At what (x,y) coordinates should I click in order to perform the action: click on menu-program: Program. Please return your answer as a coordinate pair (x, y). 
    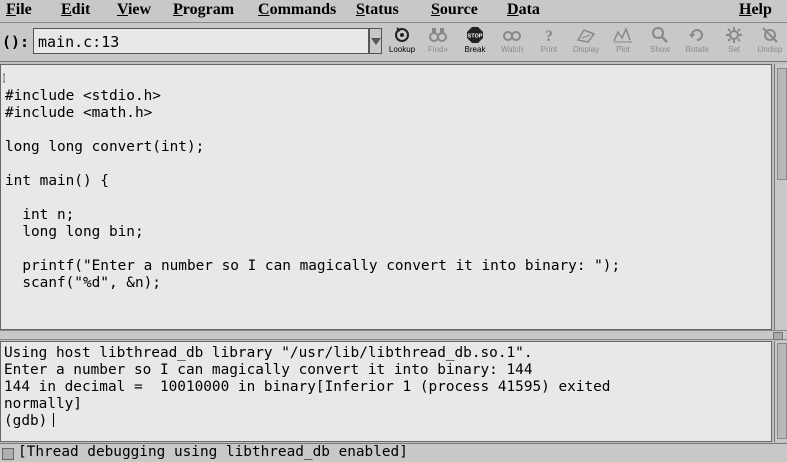
    Looking at the image, I should click on (203, 10).